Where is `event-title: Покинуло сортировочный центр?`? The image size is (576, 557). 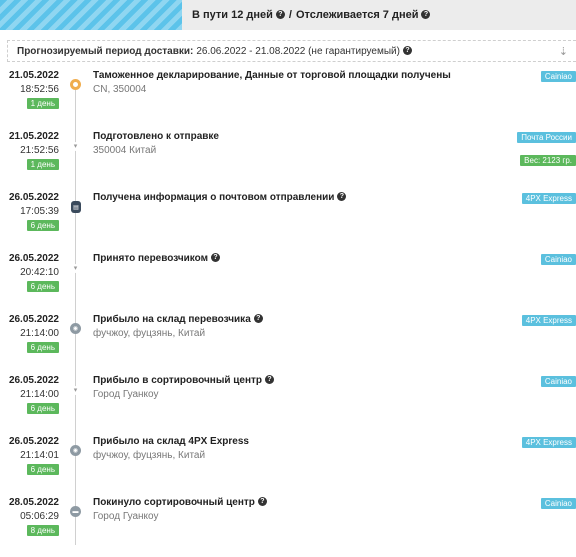
event-title: Покинуло сортировочный центр? is located at coordinates (180, 502).